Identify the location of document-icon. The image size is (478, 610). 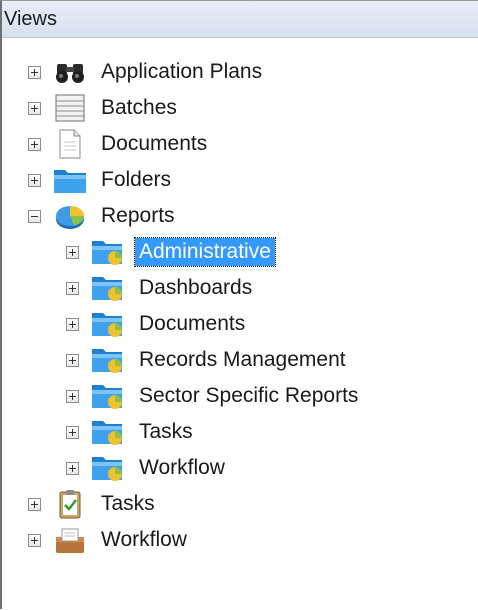
(70, 144).